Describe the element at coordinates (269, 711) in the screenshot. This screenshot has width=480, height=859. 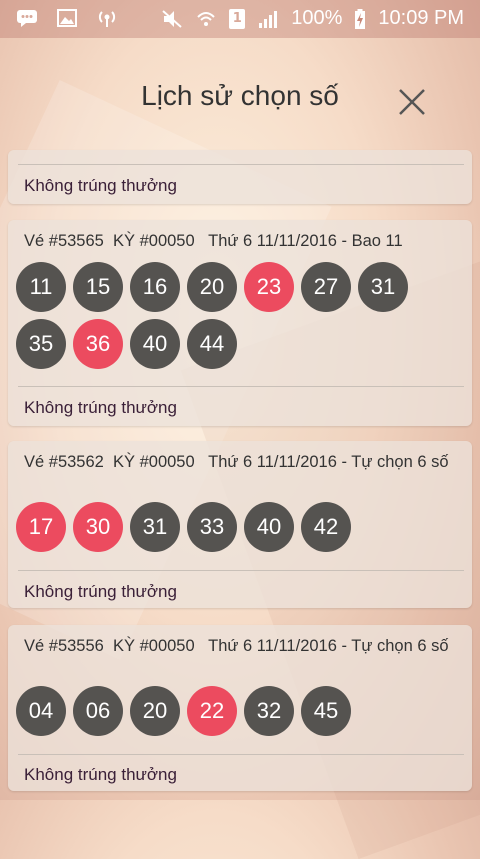
I see `number-ball: 32` at that location.